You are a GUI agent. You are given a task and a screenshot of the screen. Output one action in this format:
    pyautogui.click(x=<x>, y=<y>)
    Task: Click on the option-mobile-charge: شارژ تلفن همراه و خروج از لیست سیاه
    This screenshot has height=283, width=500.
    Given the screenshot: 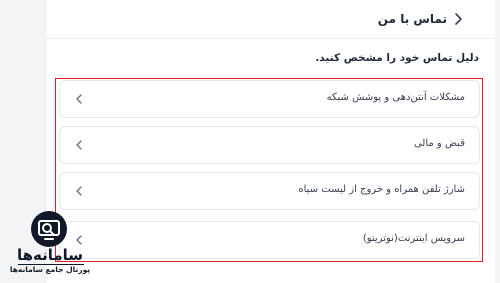 What is the action you would take?
    pyautogui.click(x=269, y=191)
    